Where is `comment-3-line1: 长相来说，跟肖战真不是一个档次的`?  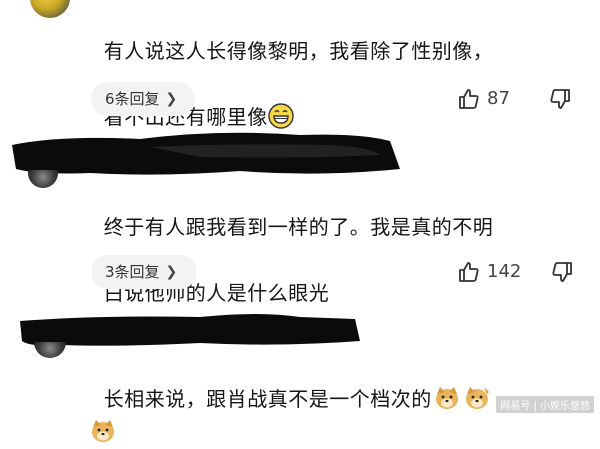
comment-3-line1: 长相来说，跟肖战真不是一个档次的 is located at coordinates (267, 399).